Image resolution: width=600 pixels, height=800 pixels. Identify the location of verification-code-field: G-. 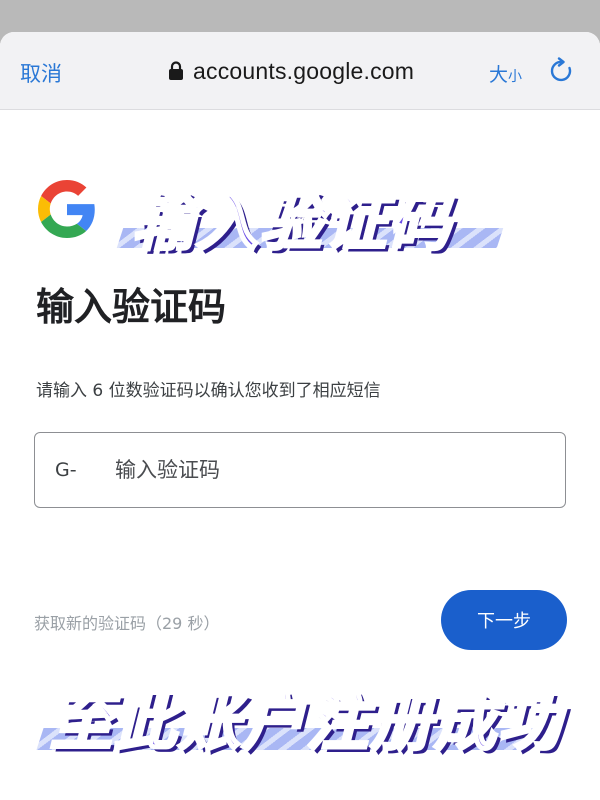
(300, 470).